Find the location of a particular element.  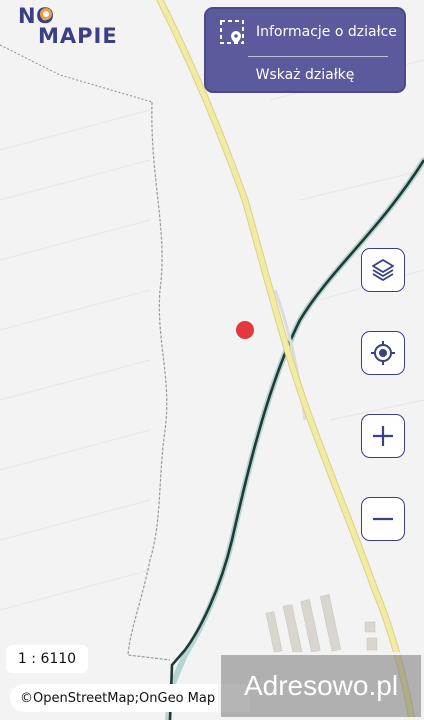

nomapie-logo: NO MAPIE is located at coordinates (73, 27).